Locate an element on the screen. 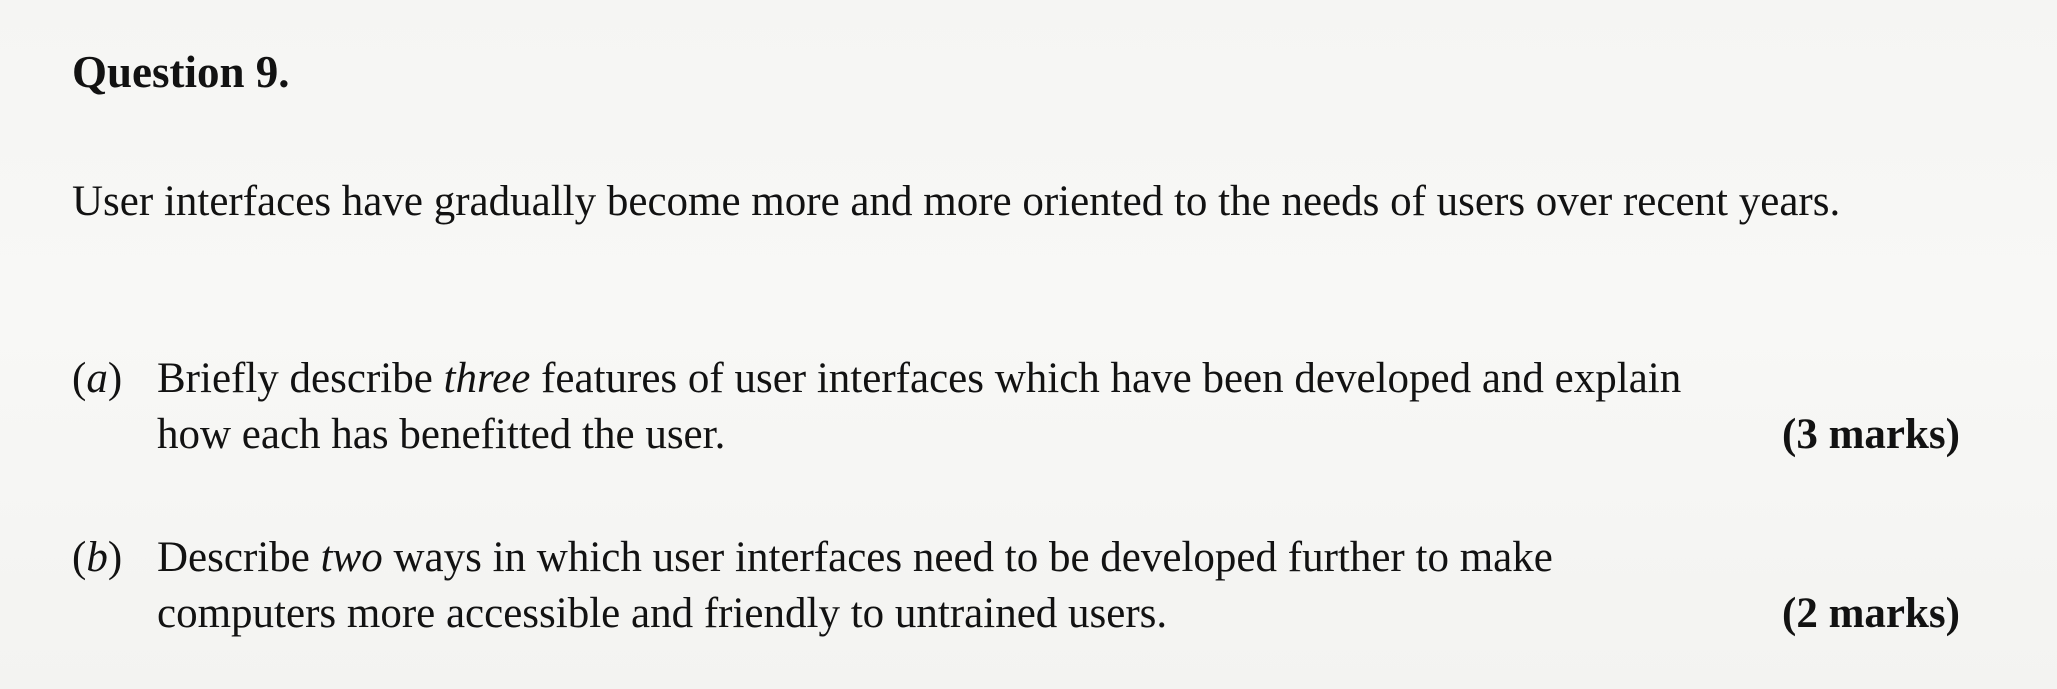  part-a-label: (a) is located at coordinates (97, 379).